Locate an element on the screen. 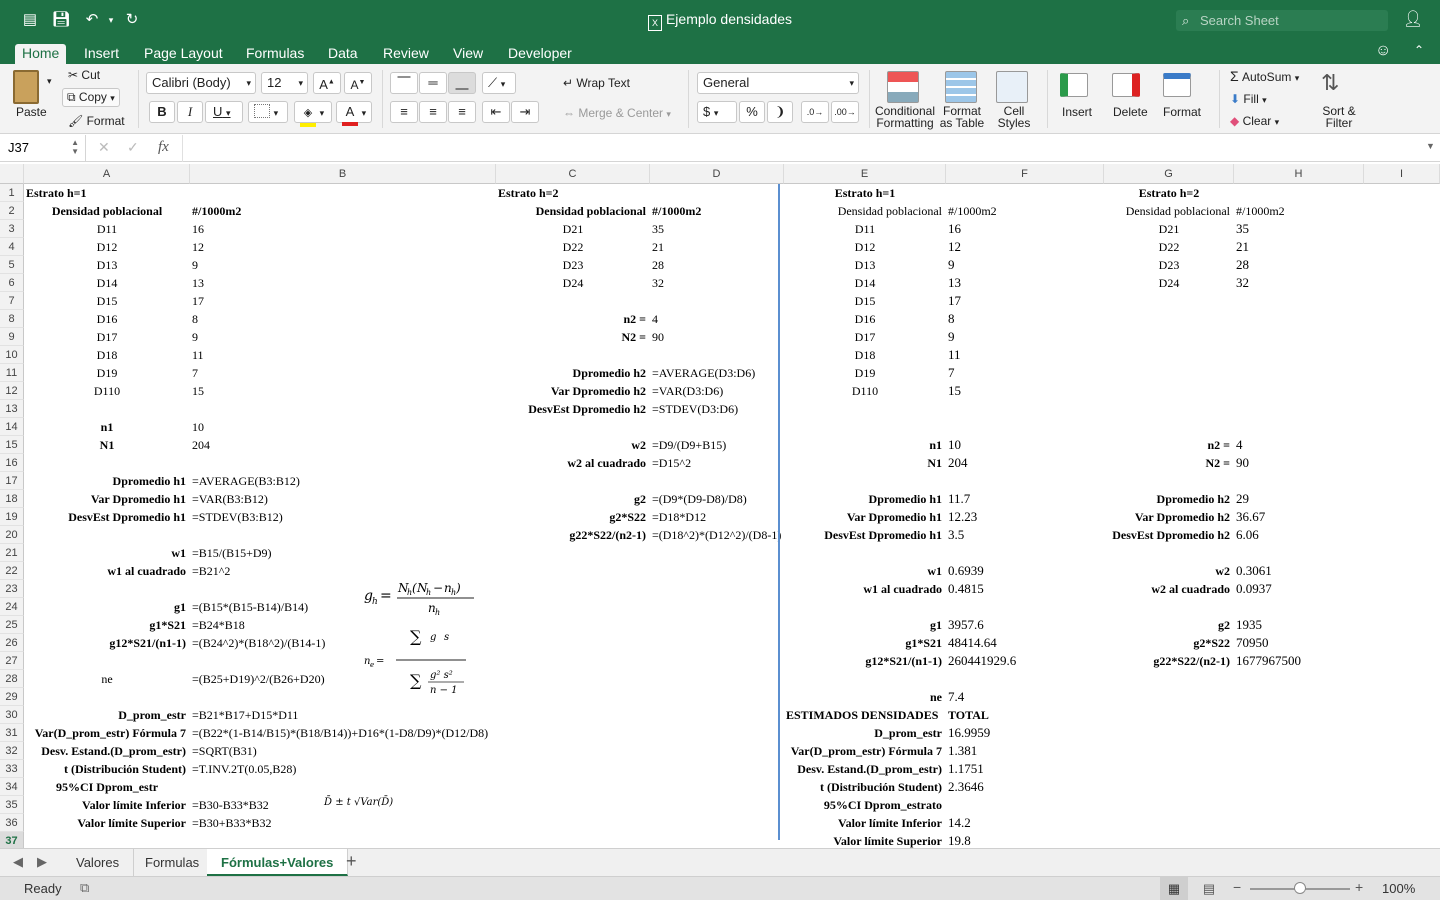 The width and height of the screenshot is (1440, 900). sheet-tab-formulas: Formulas is located at coordinates (173, 862).